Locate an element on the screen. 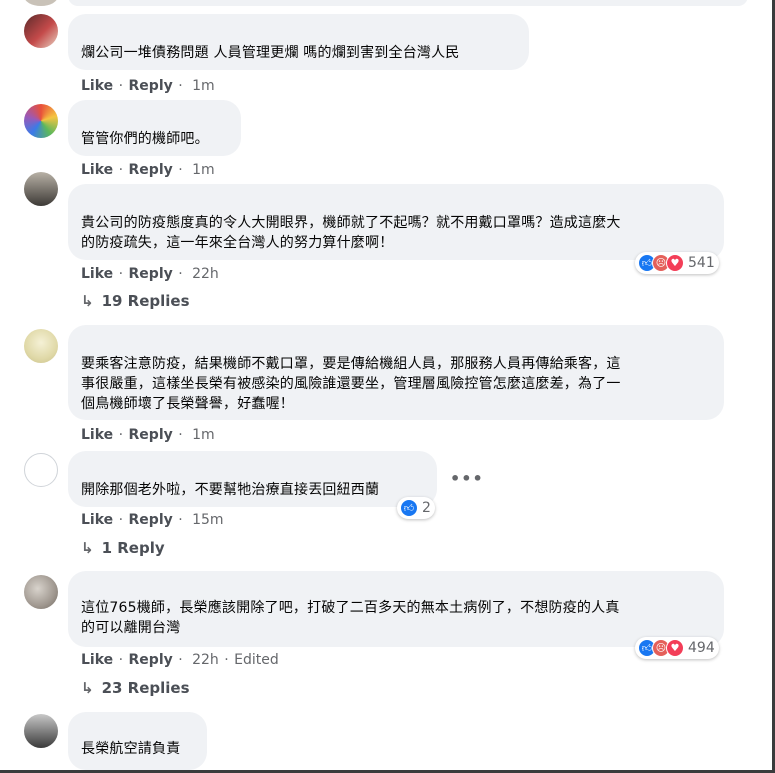  comment-text: 爛公司一堆債務問題 人員管理更爛 嗎的爛到害到全台灣人民 is located at coordinates (270, 53).